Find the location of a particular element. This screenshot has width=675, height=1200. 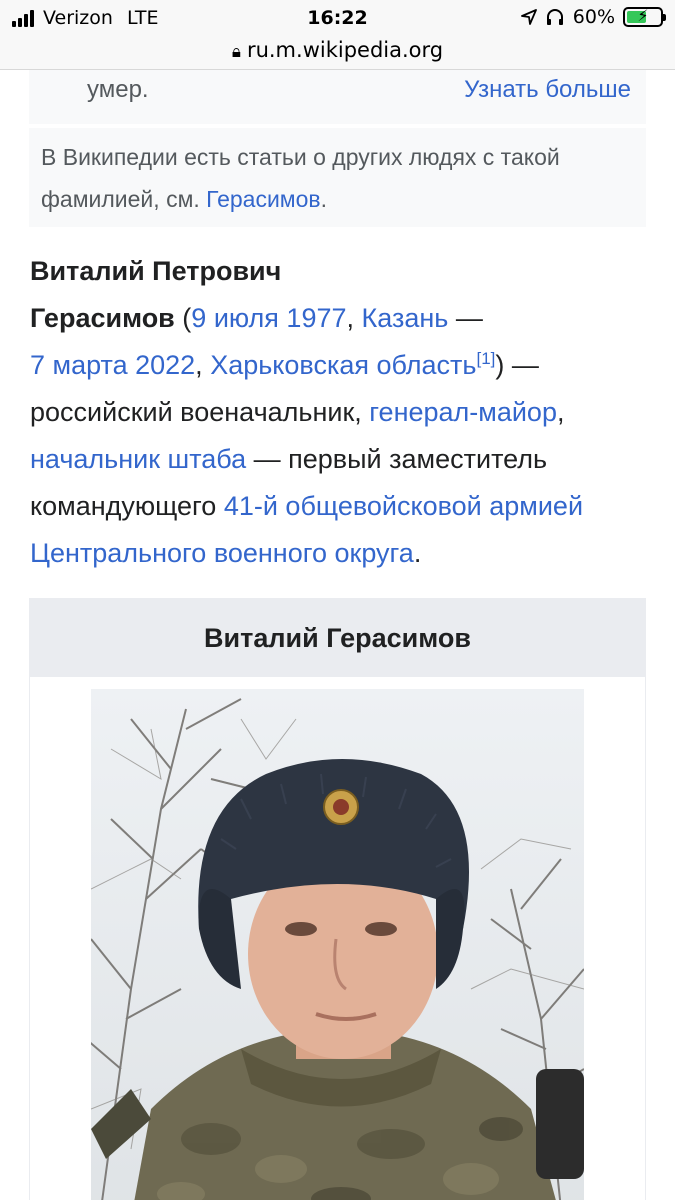

infobox-title: Виталий Герасимов is located at coordinates (337, 638).